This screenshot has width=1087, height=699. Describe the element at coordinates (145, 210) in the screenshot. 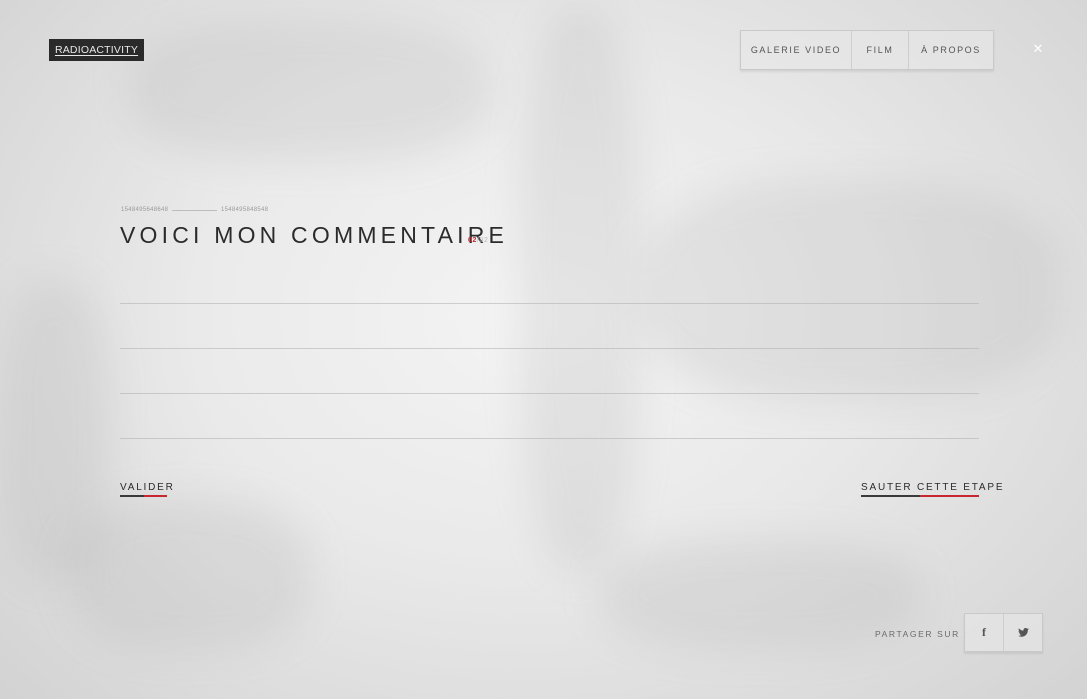

I see `meta-code-left: 1548495648648` at that location.